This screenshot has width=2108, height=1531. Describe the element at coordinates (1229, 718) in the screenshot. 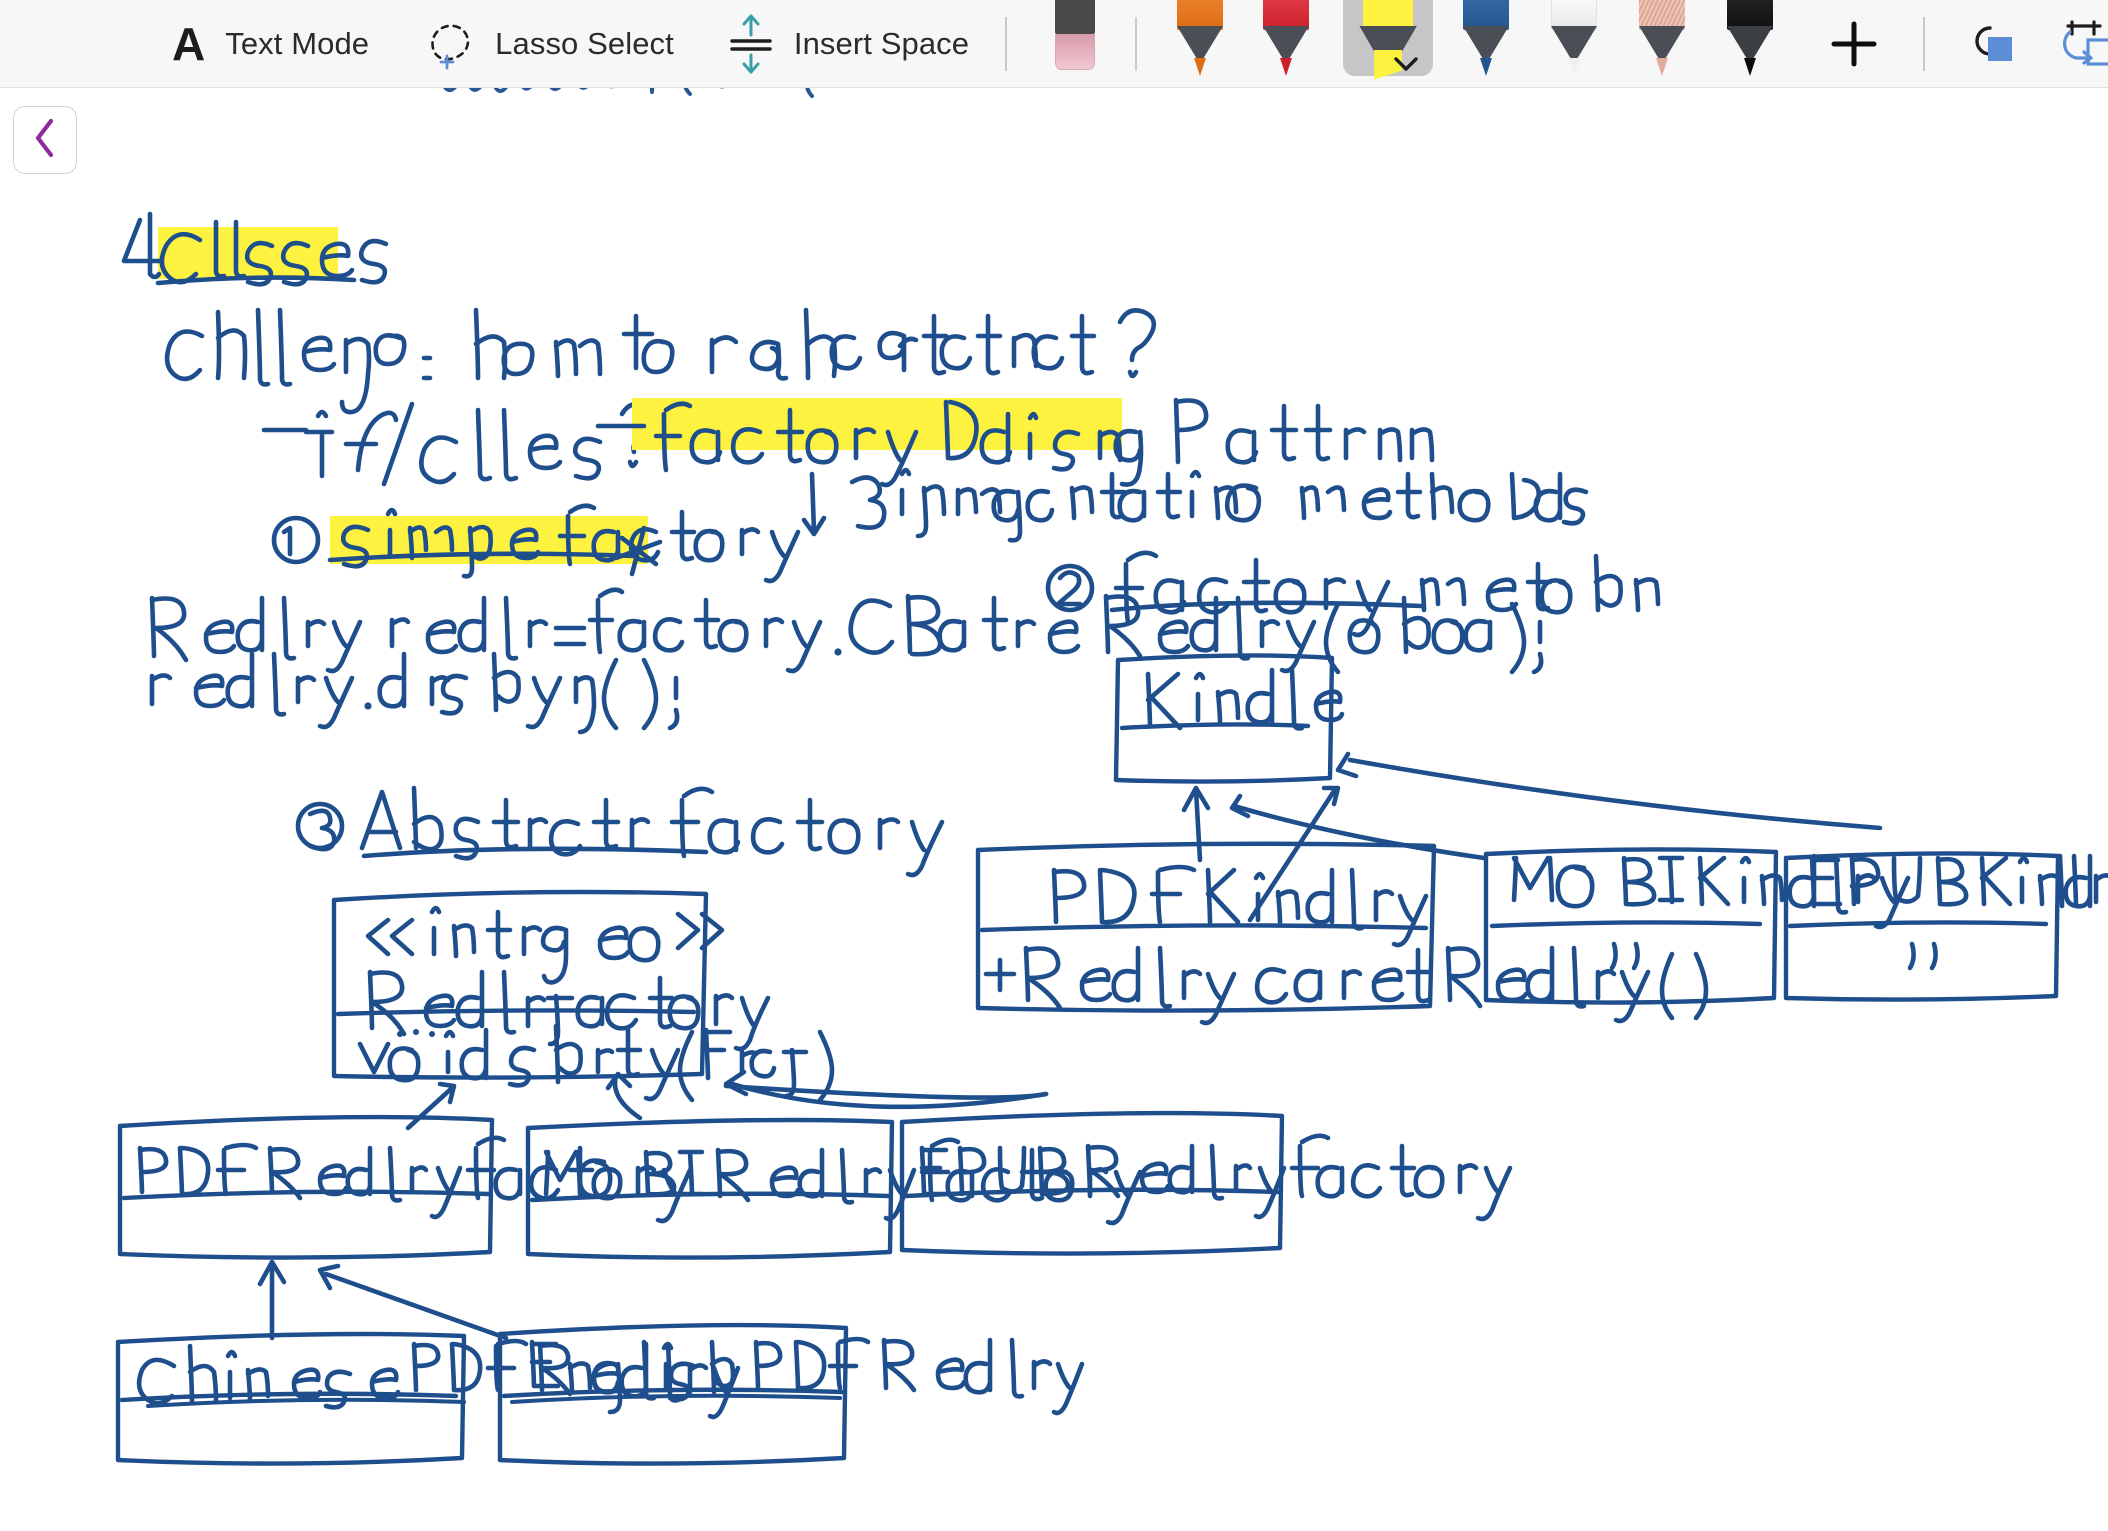

I see `uml-box-kindle` at that location.